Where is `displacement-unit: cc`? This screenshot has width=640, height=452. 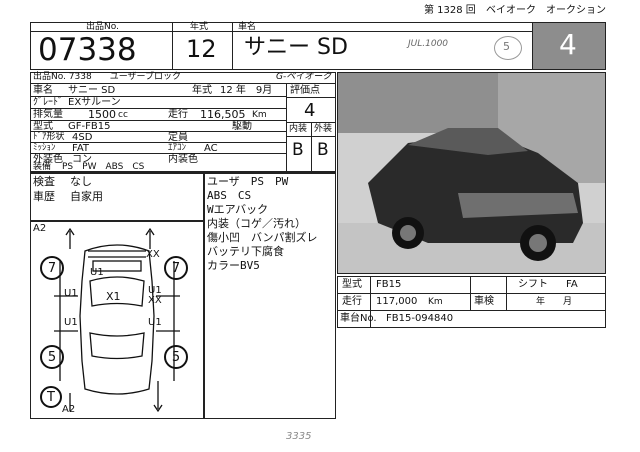
displacement-unit: cc is located at coordinates (123, 115).